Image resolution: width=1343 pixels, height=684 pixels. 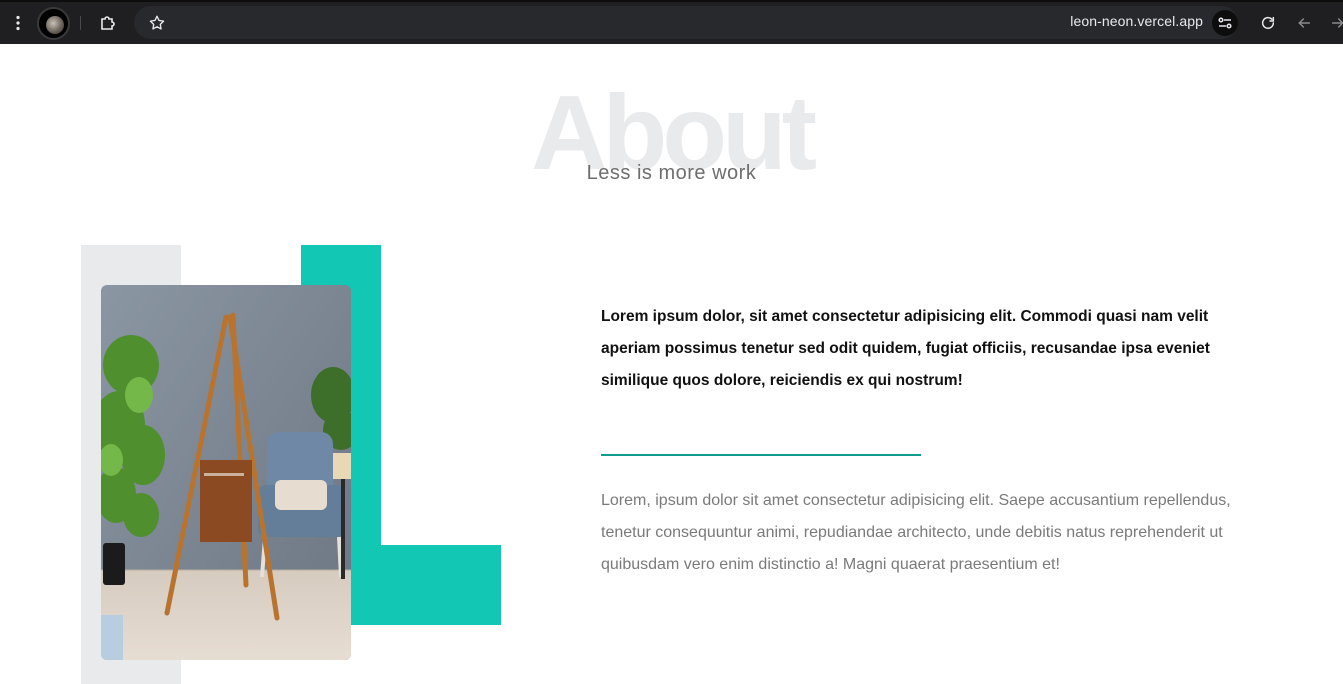 What do you see at coordinates (1304, 23) in the screenshot?
I see `arrow-left-icon` at bounding box center [1304, 23].